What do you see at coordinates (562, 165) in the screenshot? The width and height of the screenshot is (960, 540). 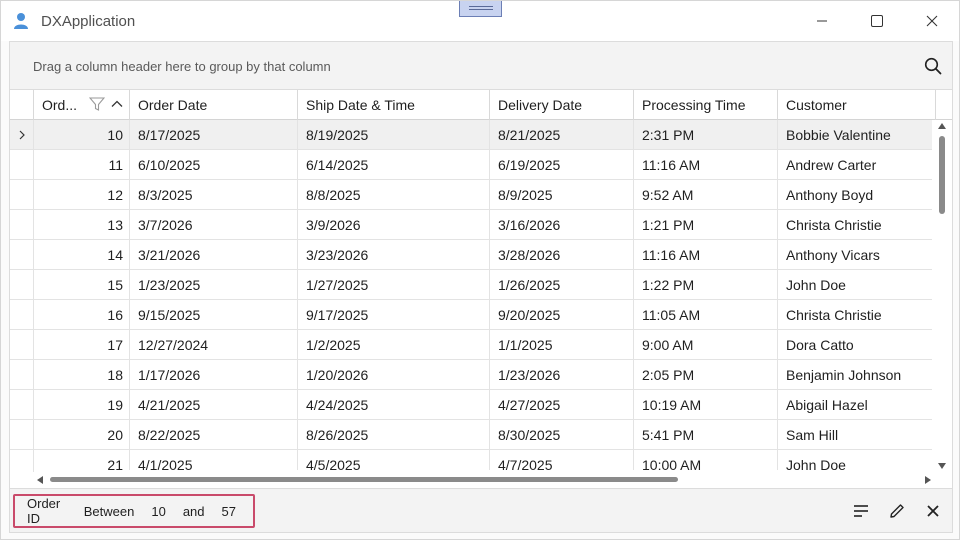 I see `cell-delivery-date: 6/19/2025` at bounding box center [562, 165].